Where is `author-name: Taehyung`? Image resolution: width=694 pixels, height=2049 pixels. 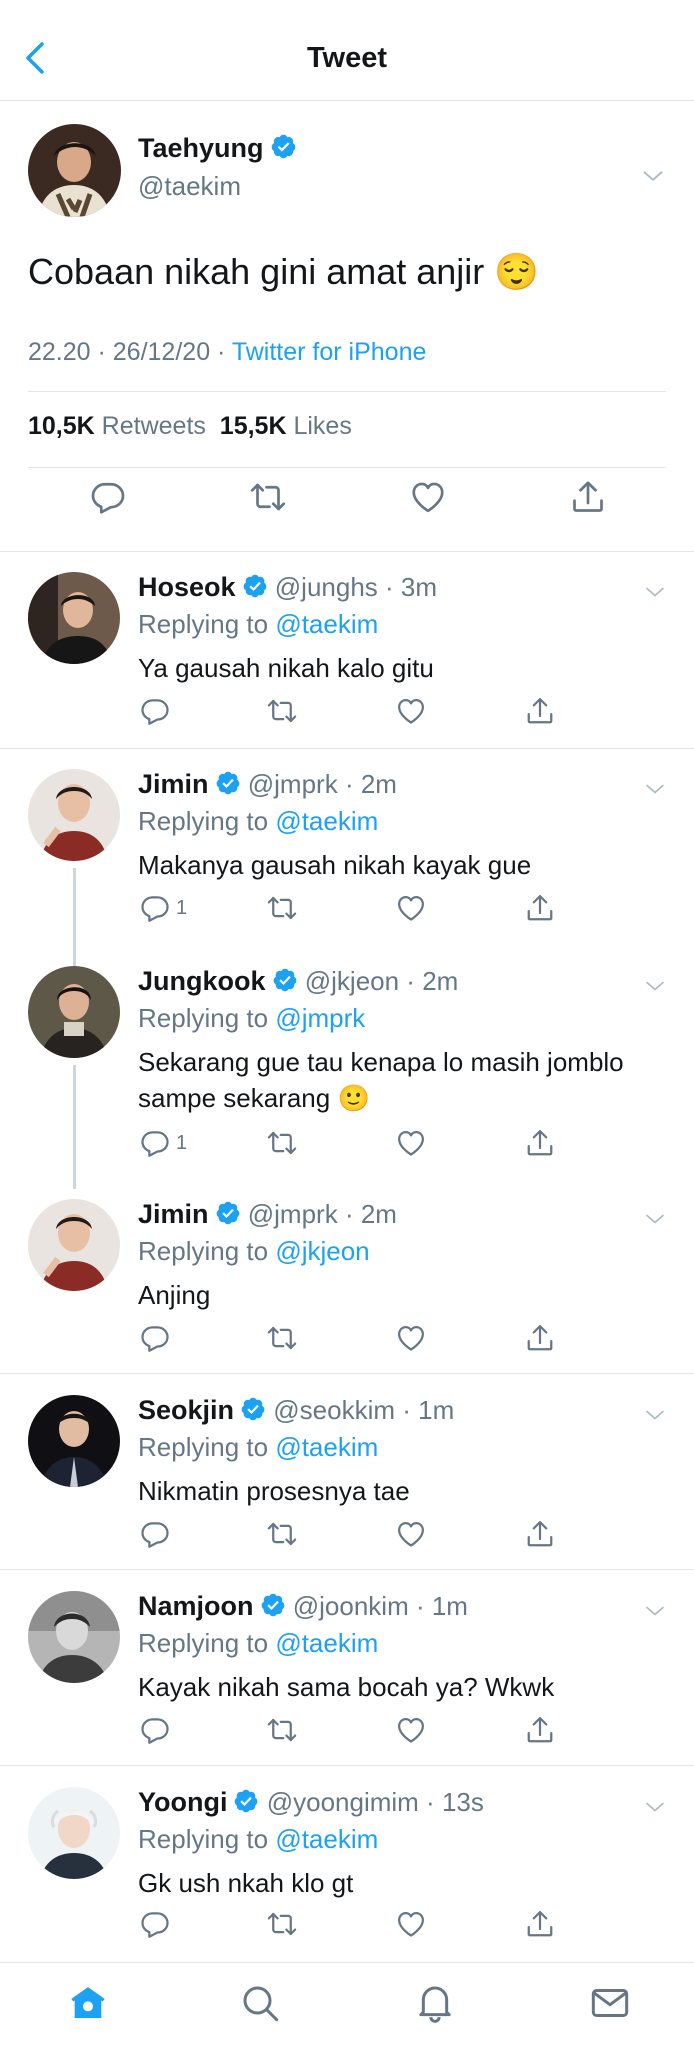
author-name: Taehyung is located at coordinates (201, 148).